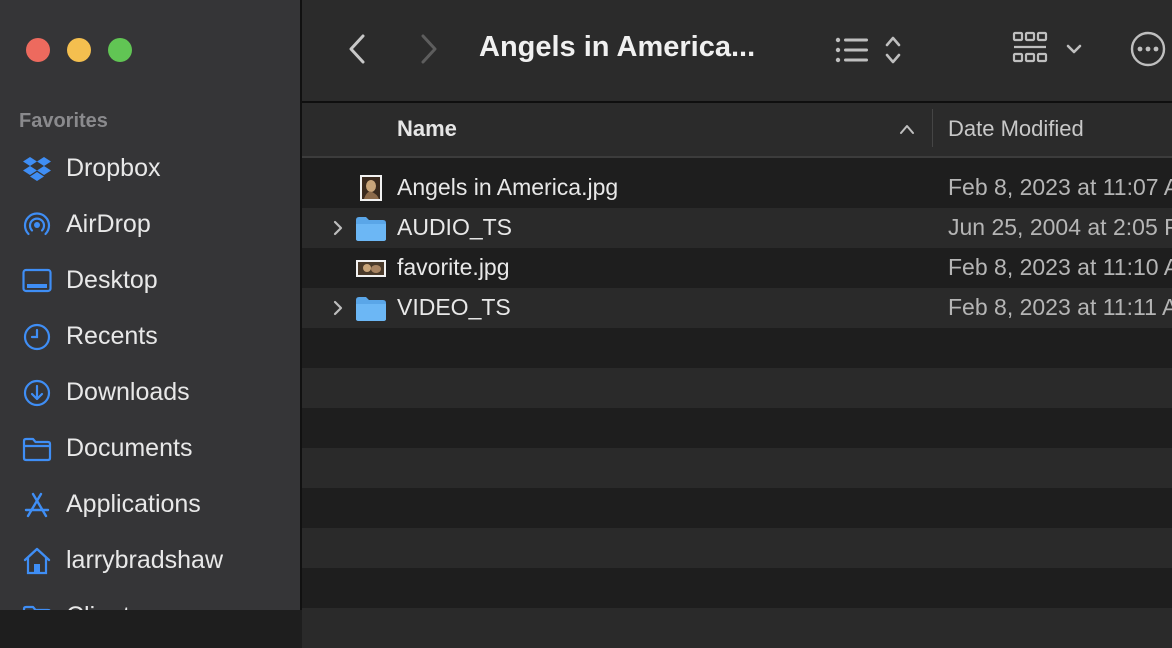 This screenshot has width=1172, height=648. I want to click on sidebar-item-airdrop: AirDrop, so click(150, 225).